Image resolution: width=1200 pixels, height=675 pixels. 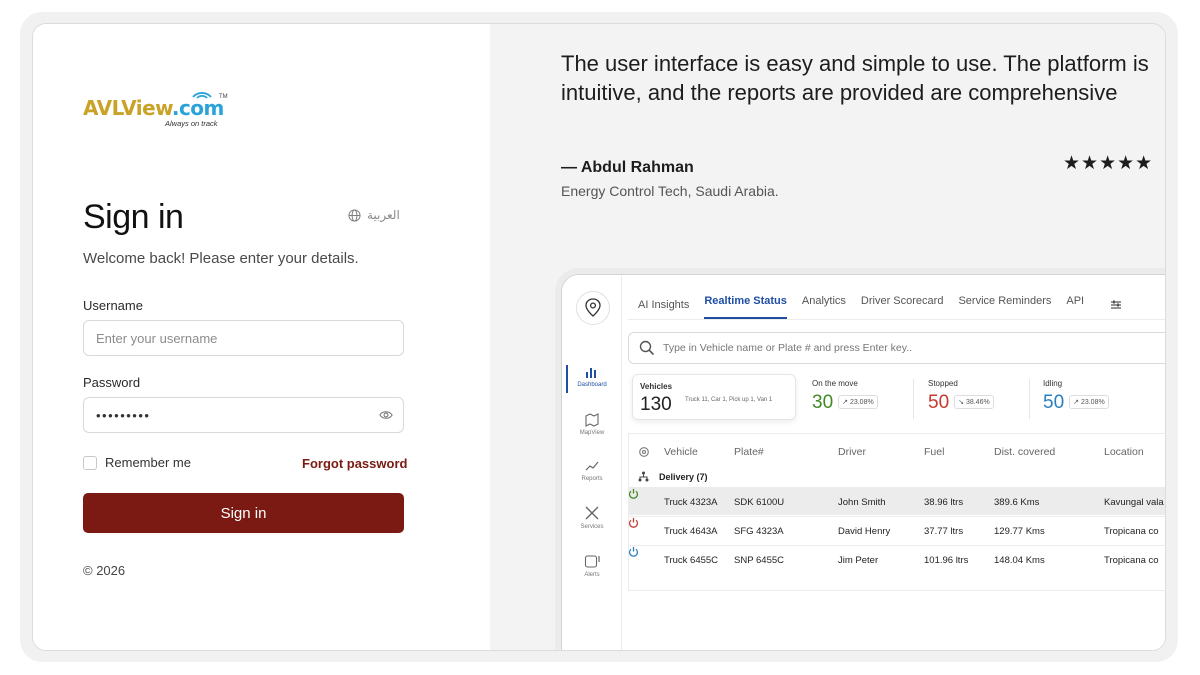 What do you see at coordinates (1124, 452) in the screenshot?
I see `col-location: Location` at bounding box center [1124, 452].